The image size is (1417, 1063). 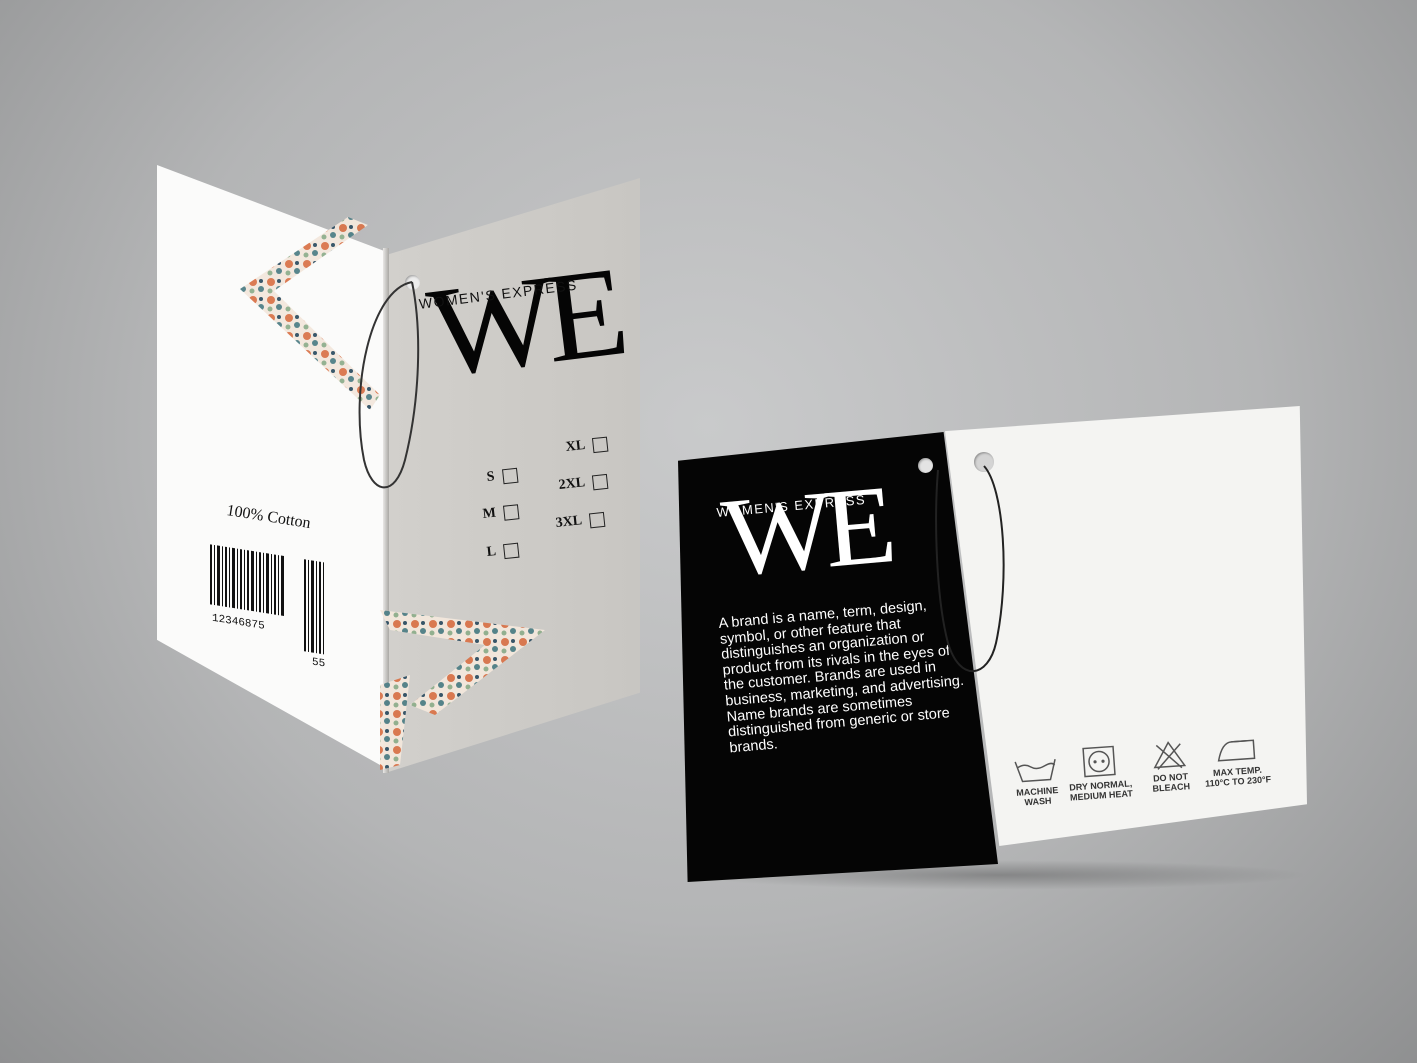 I want to click on machine-wash-icon, so click(x=1035, y=770).